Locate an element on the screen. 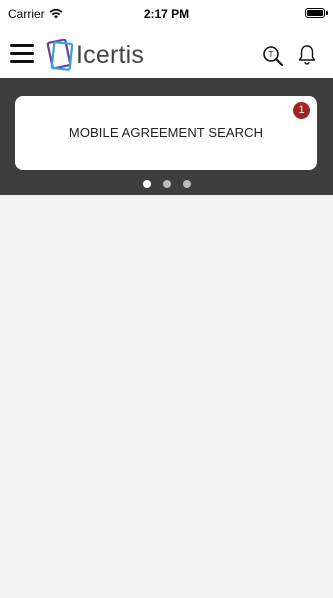 This screenshot has width=333, height=598. carousel-page-indicator is located at coordinates (166, 184).